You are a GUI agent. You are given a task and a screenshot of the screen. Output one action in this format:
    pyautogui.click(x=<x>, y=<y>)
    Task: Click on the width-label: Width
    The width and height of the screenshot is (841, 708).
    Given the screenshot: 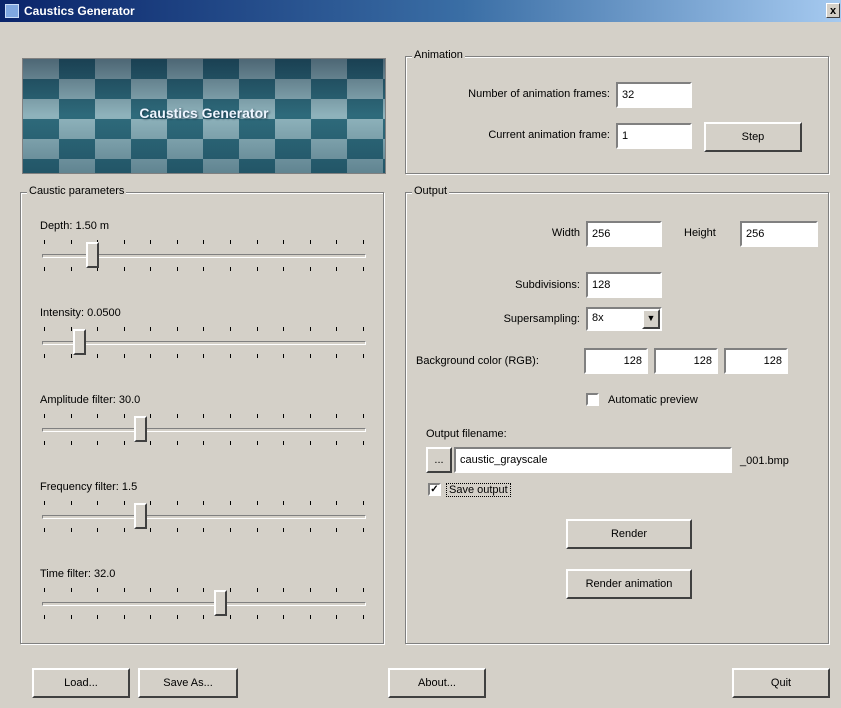 What is the action you would take?
    pyautogui.click(x=565, y=233)
    